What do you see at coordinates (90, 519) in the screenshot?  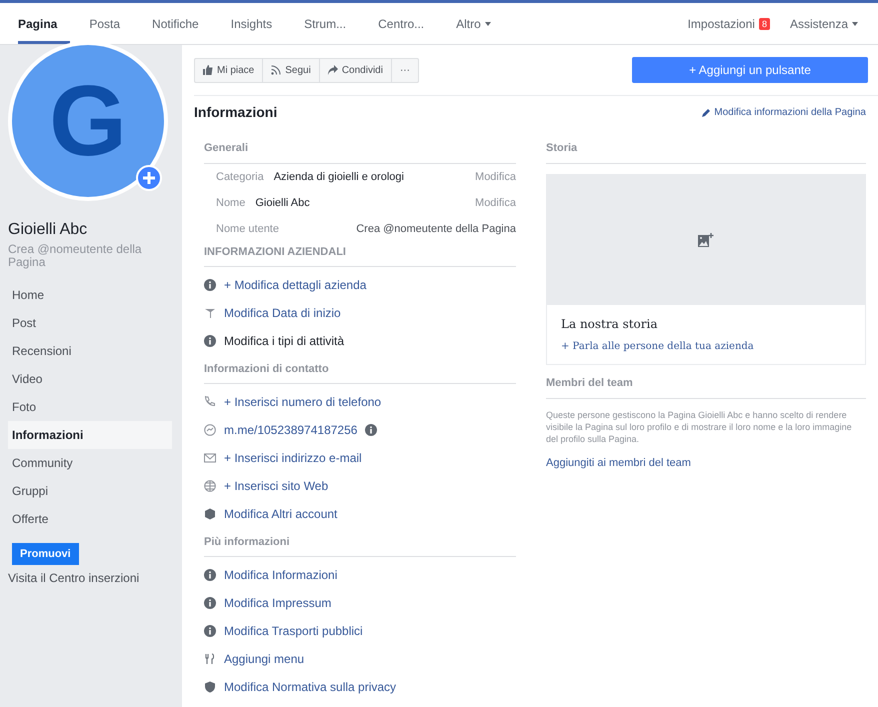 I see `sidebar-item: Offerte` at bounding box center [90, 519].